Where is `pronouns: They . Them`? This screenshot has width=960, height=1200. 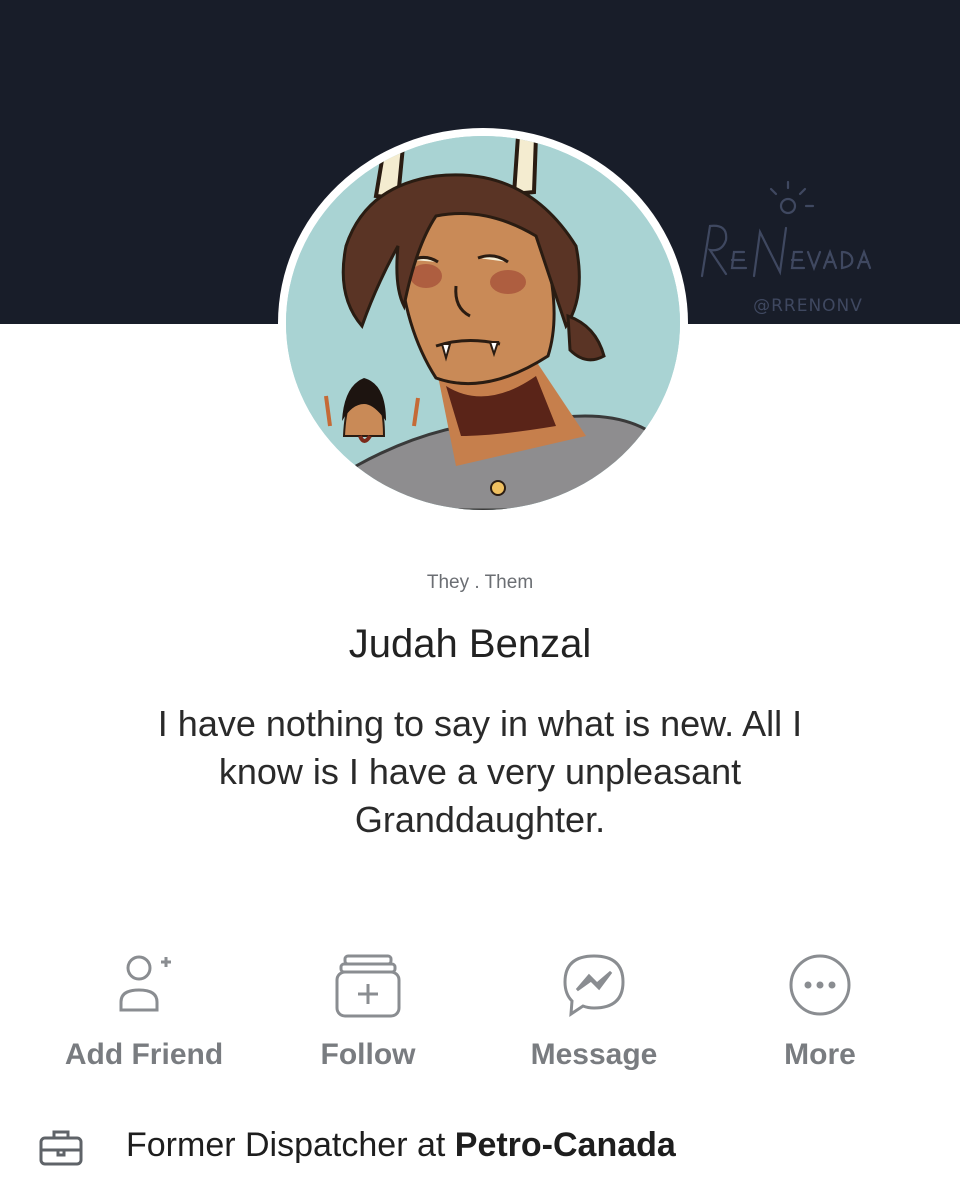 pronouns: They . Them is located at coordinates (480, 582).